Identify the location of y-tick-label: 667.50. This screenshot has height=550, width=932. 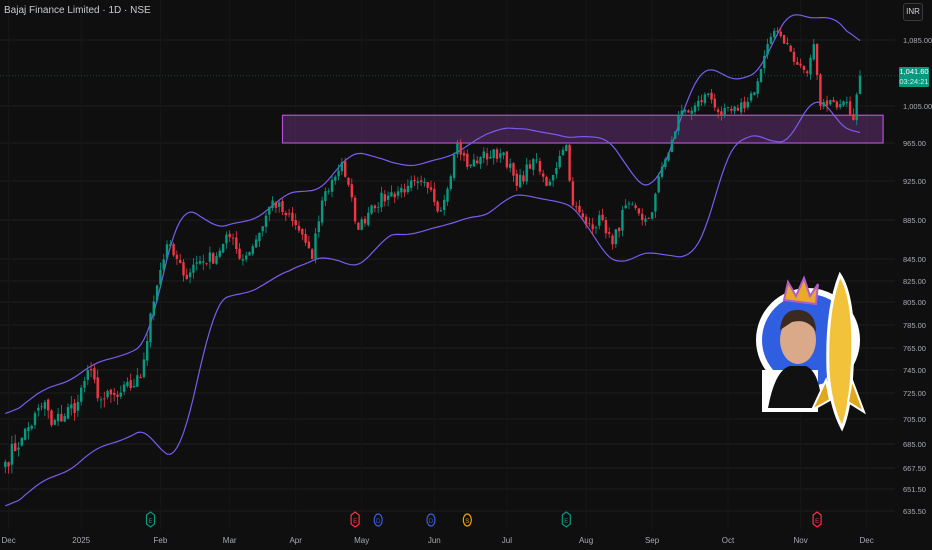
(914, 468).